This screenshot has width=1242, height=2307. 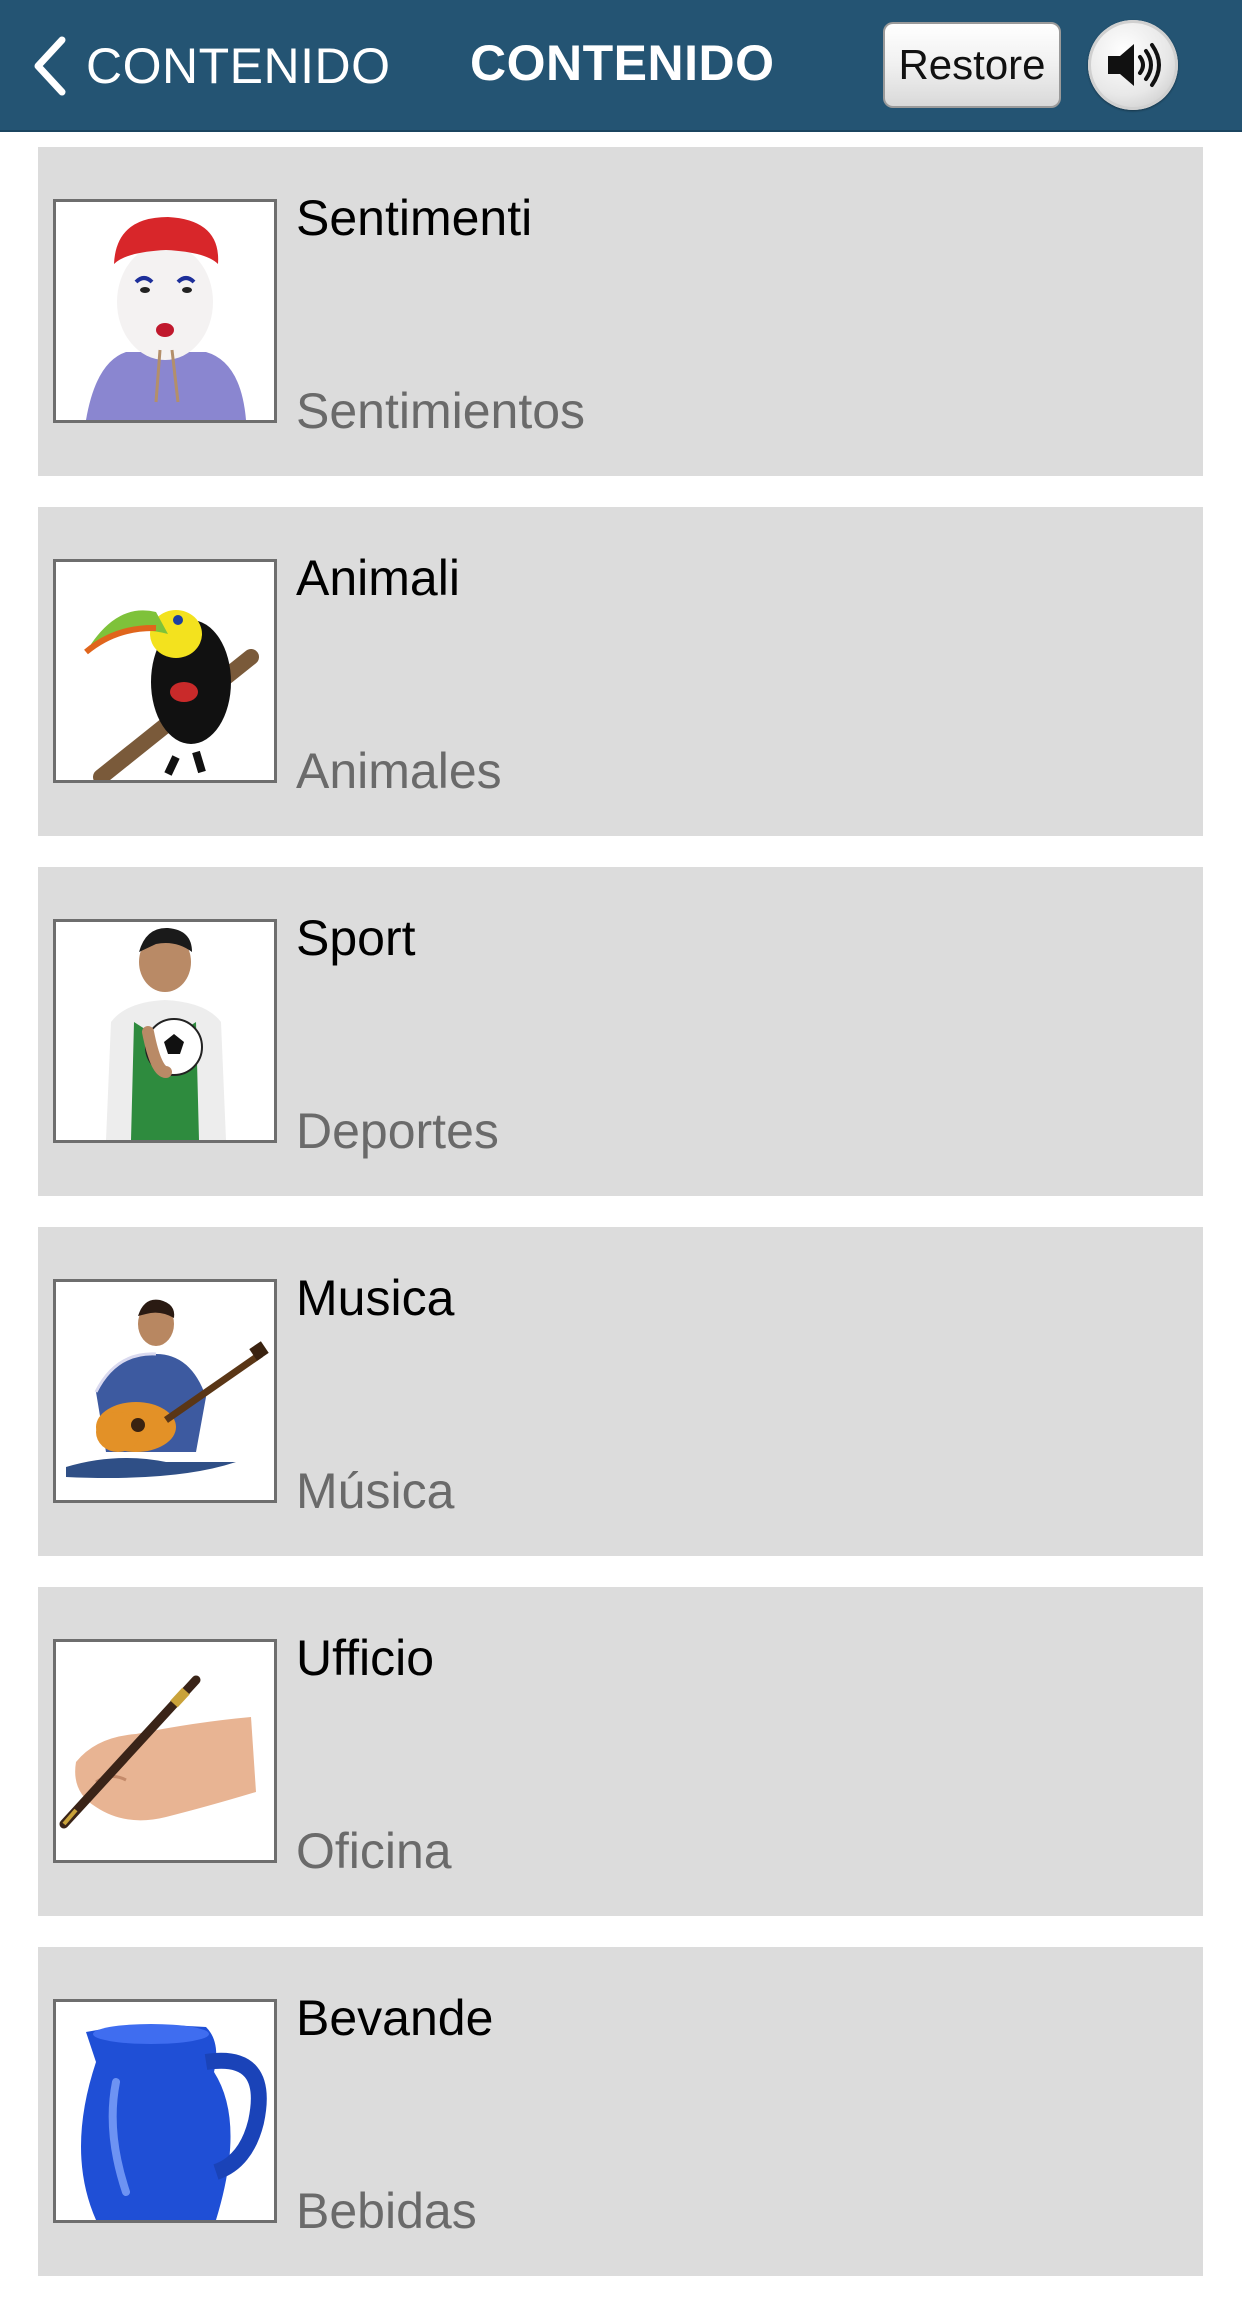 I want to click on soccer-player-image, so click(x=165, y=1031).